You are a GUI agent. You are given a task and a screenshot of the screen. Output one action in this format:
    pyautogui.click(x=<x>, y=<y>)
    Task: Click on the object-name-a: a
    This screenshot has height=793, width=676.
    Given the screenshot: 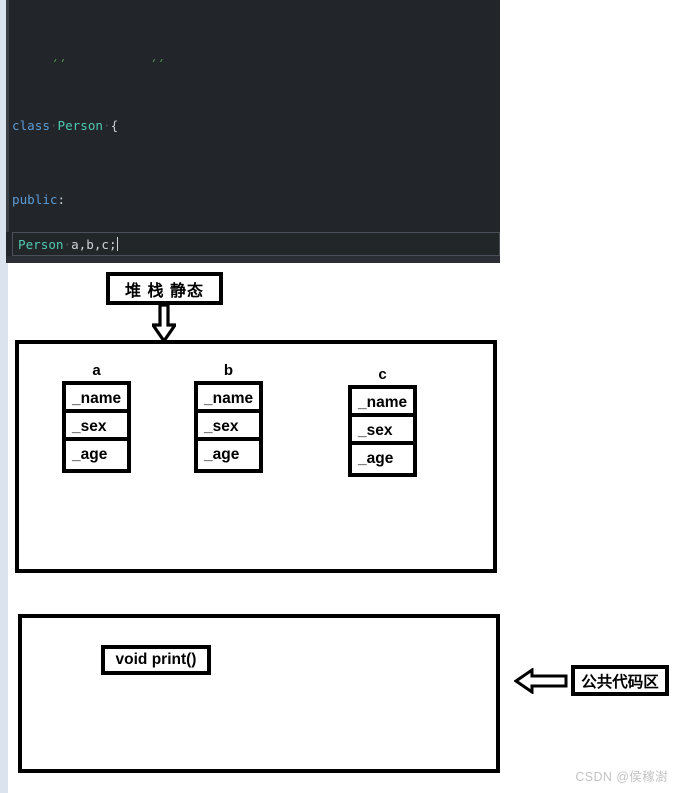 What is the action you would take?
    pyautogui.click(x=96, y=370)
    